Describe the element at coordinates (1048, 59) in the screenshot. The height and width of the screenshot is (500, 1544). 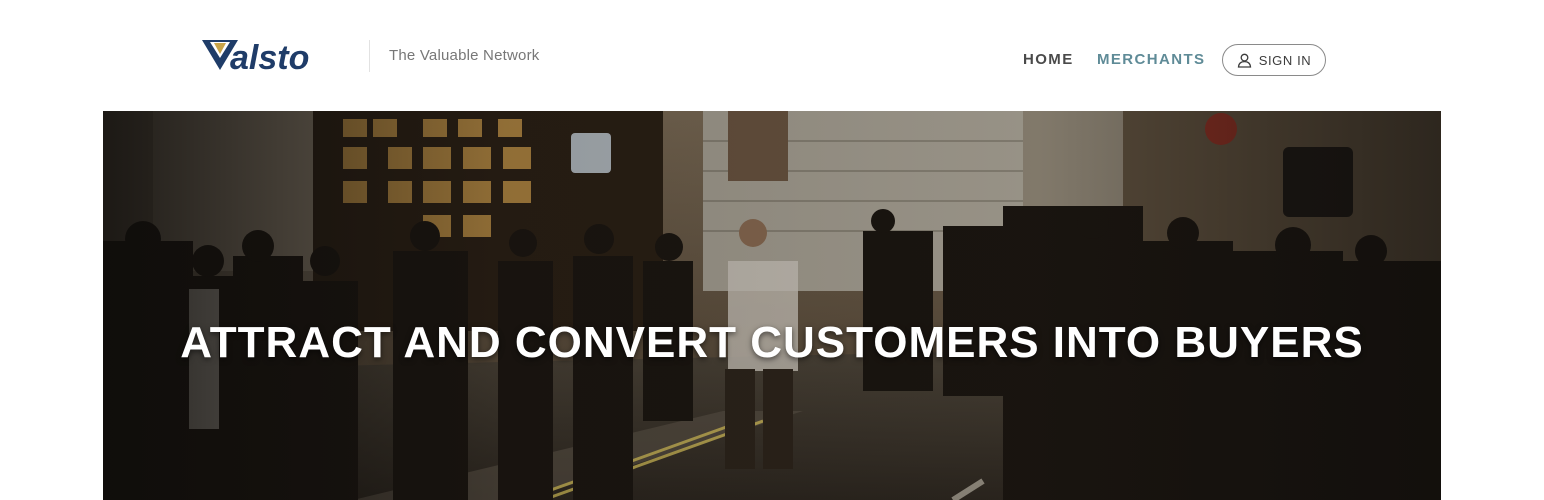
I see `nav-home-link: HOME` at that location.